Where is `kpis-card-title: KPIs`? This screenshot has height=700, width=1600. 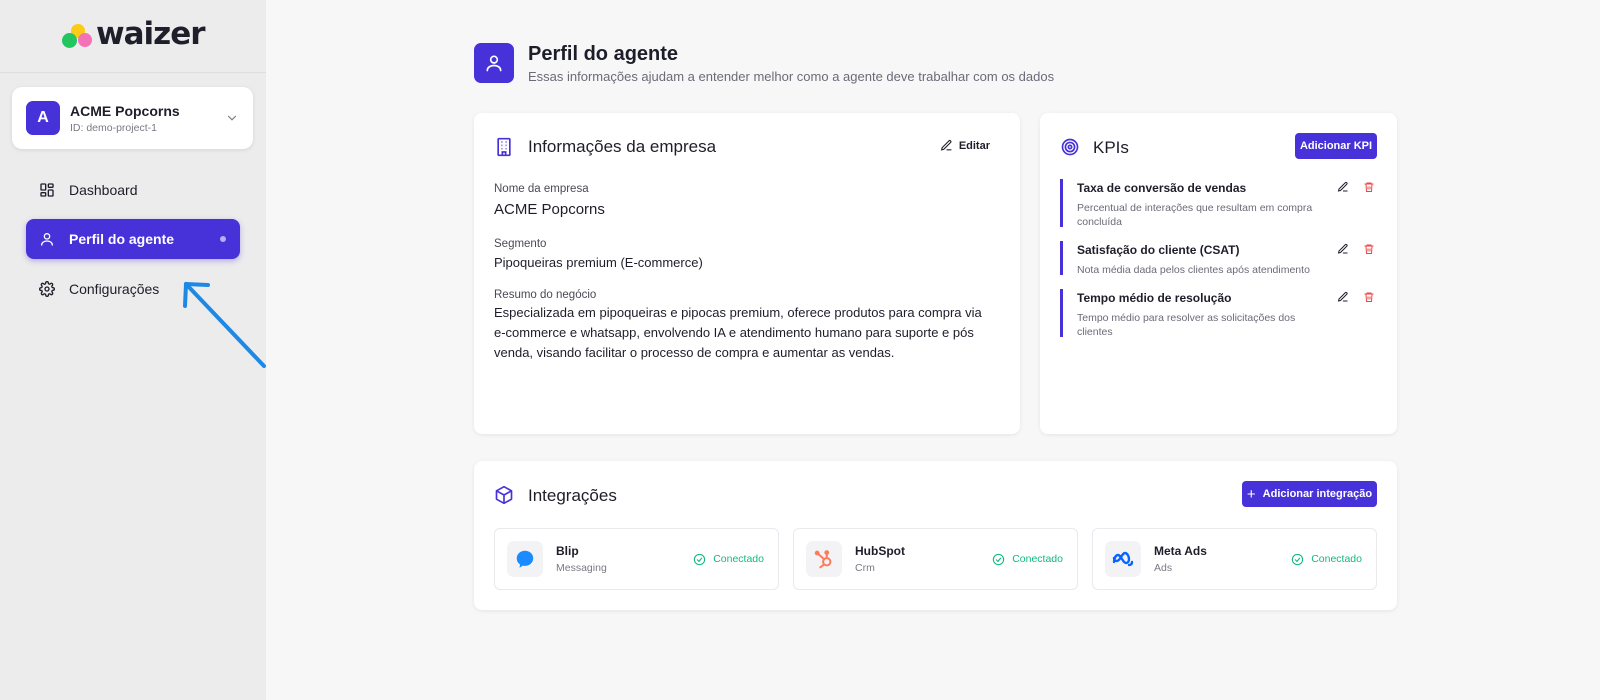 kpis-card-title: KPIs is located at coordinates (1111, 147).